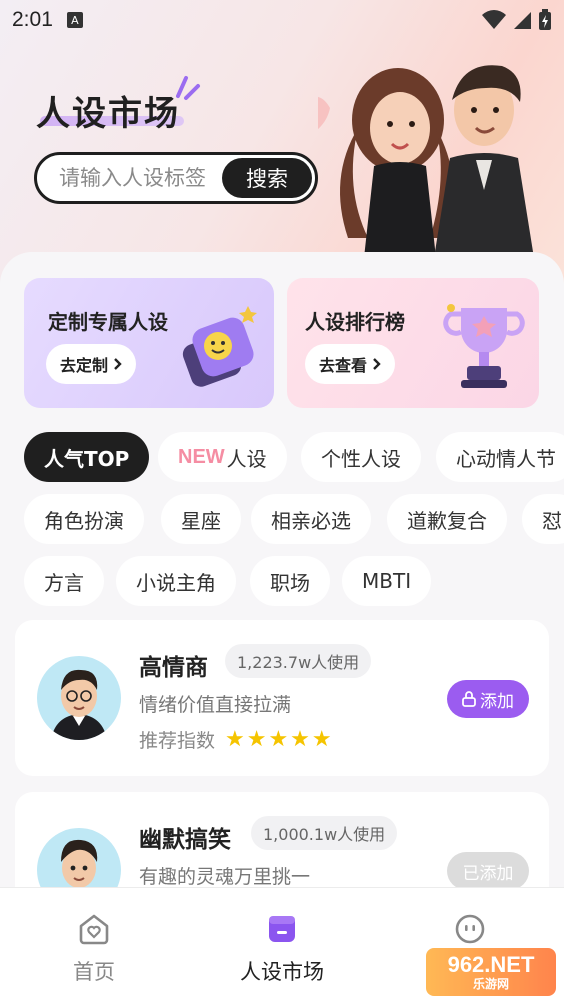 The height and width of the screenshot is (1004, 564). I want to click on tab-home-label: 首页, so click(94, 972).